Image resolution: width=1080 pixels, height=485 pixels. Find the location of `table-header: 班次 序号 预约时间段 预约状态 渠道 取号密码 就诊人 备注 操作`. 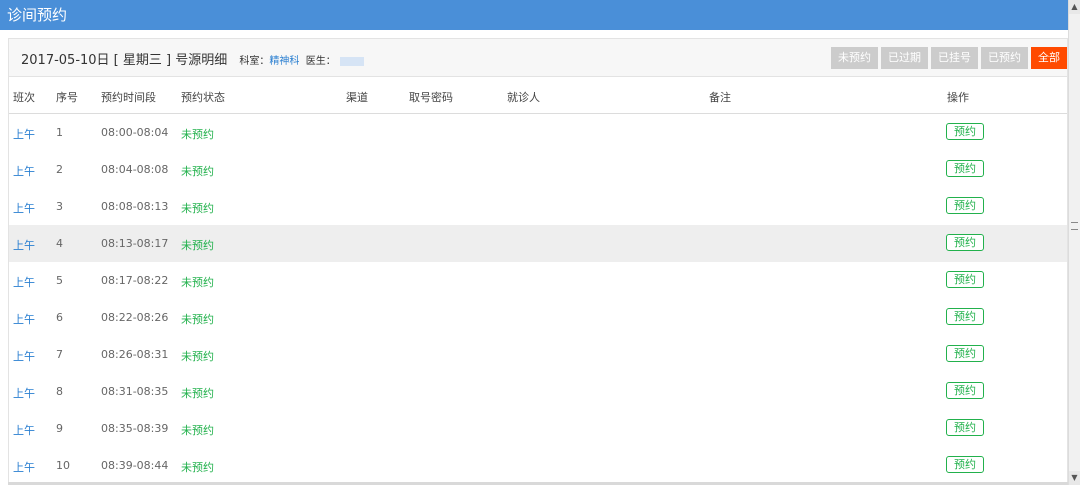

table-header: 班次 序号 预约时间段 预约状态 渠道 取号密码 就诊人 备注 操作 is located at coordinates (538, 95).